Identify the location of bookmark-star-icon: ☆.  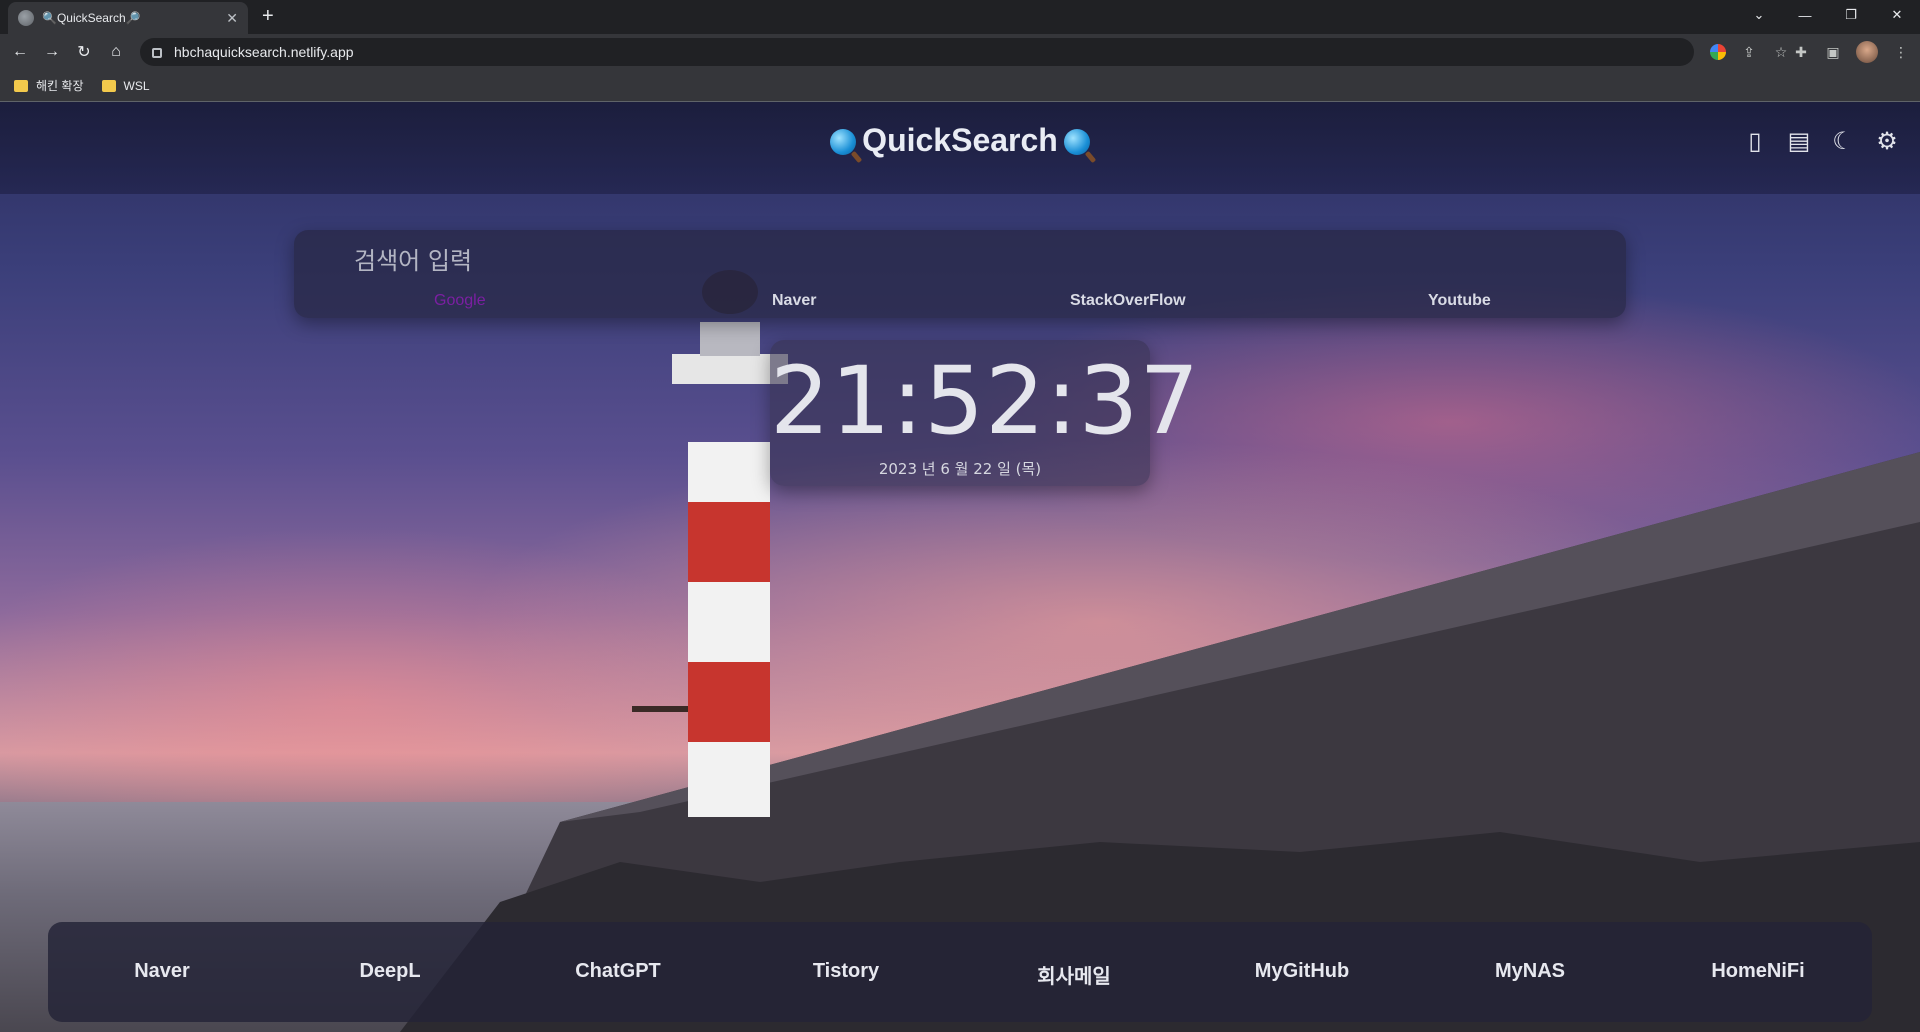
(1781, 52).